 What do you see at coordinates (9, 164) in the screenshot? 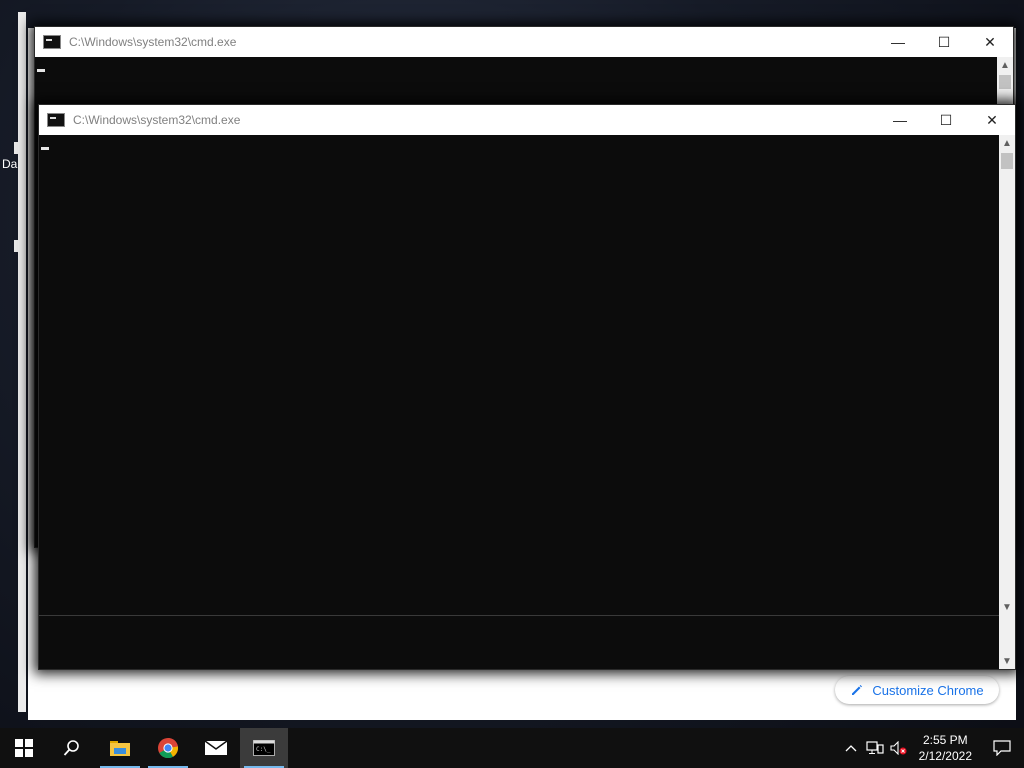
I see `desktop-icon-label: Da` at bounding box center [9, 164].